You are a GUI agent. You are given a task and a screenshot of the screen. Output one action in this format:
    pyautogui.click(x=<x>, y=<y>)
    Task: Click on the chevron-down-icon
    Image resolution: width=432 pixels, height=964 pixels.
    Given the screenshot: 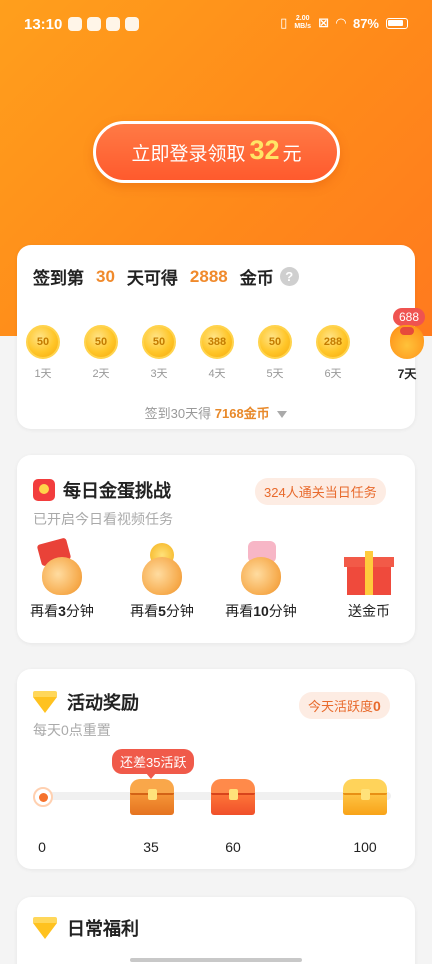 What is the action you would take?
    pyautogui.click(x=282, y=415)
    